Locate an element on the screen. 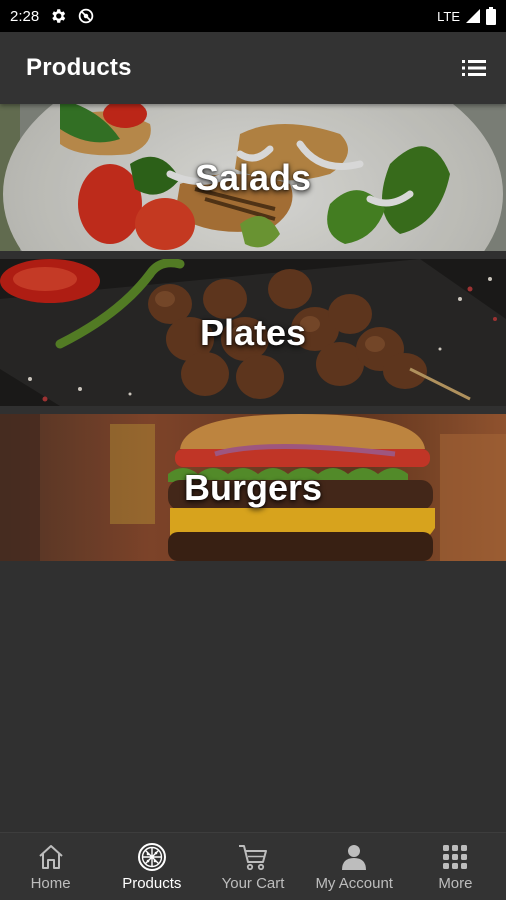 The width and height of the screenshot is (506, 900). category-label: Burgers is located at coordinates (253, 487).